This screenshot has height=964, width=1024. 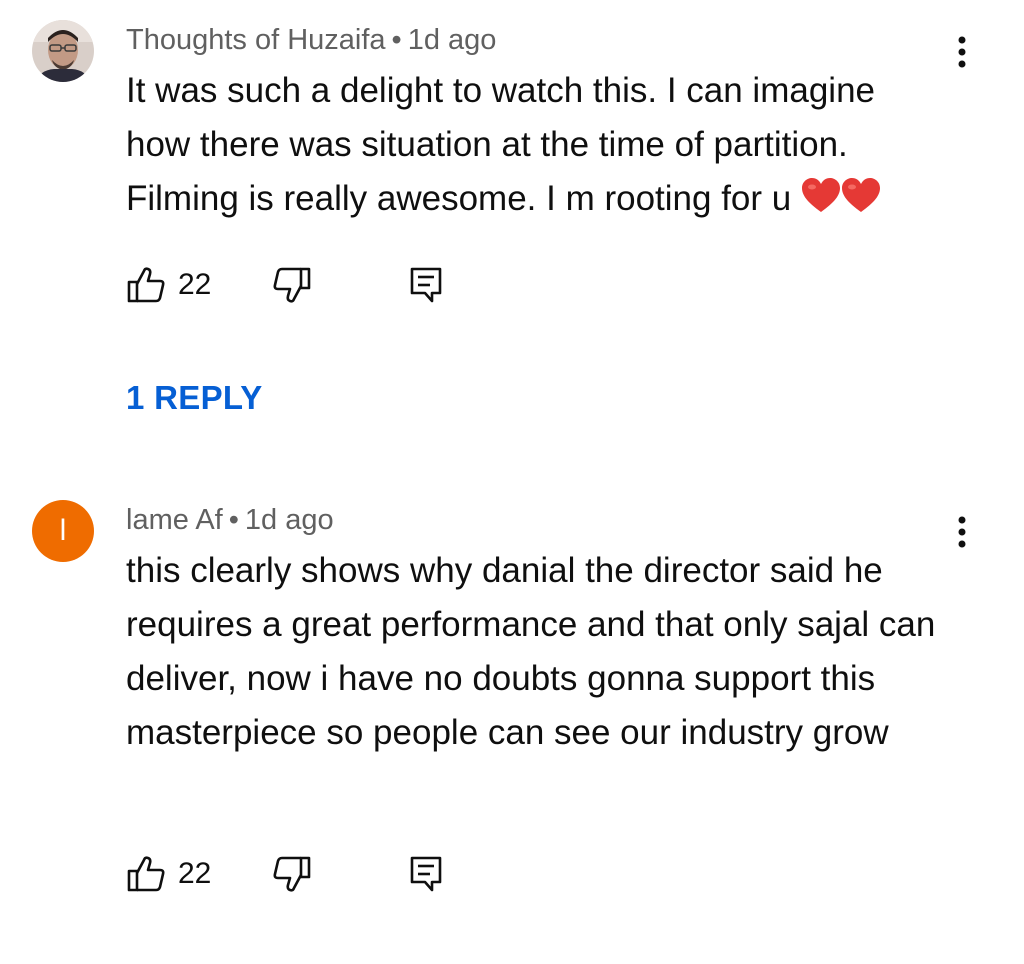 I want to click on comment-meta: Thoughts of Huzaifa • 1d ago, so click(x=311, y=40).